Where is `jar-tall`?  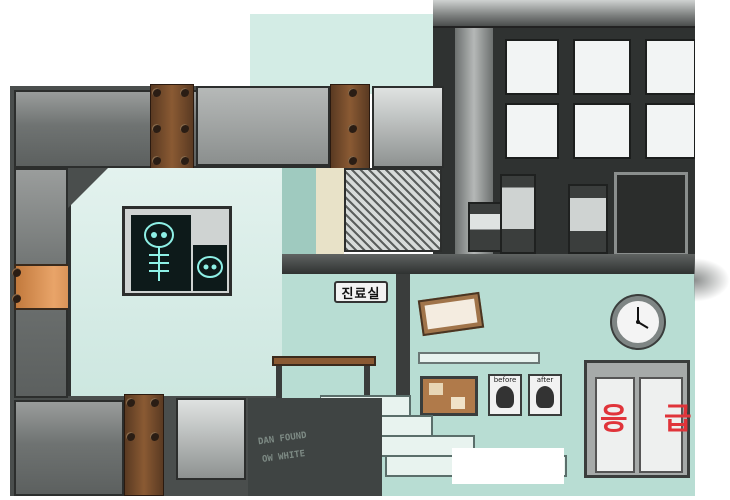
jar-tall is located at coordinates (518, 214).